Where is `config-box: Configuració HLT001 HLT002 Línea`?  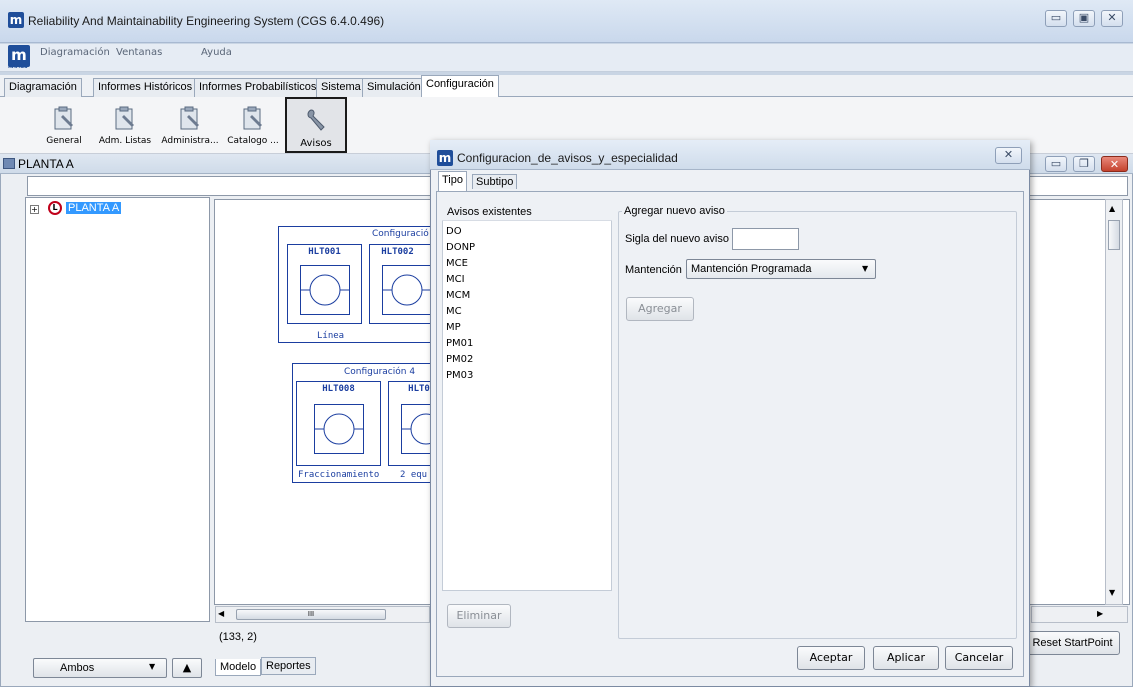
config-box: Configuració HLT001 HLT002 Línea is located at coordinates (361, 284).